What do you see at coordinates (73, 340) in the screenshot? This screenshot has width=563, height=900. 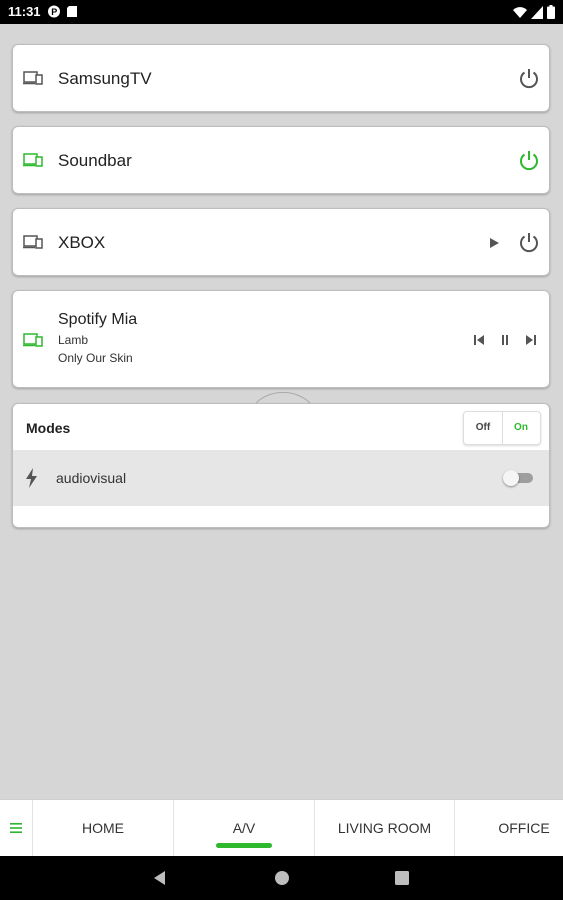 I see `player-artist: Lamb` at bounding box center [73, 340].